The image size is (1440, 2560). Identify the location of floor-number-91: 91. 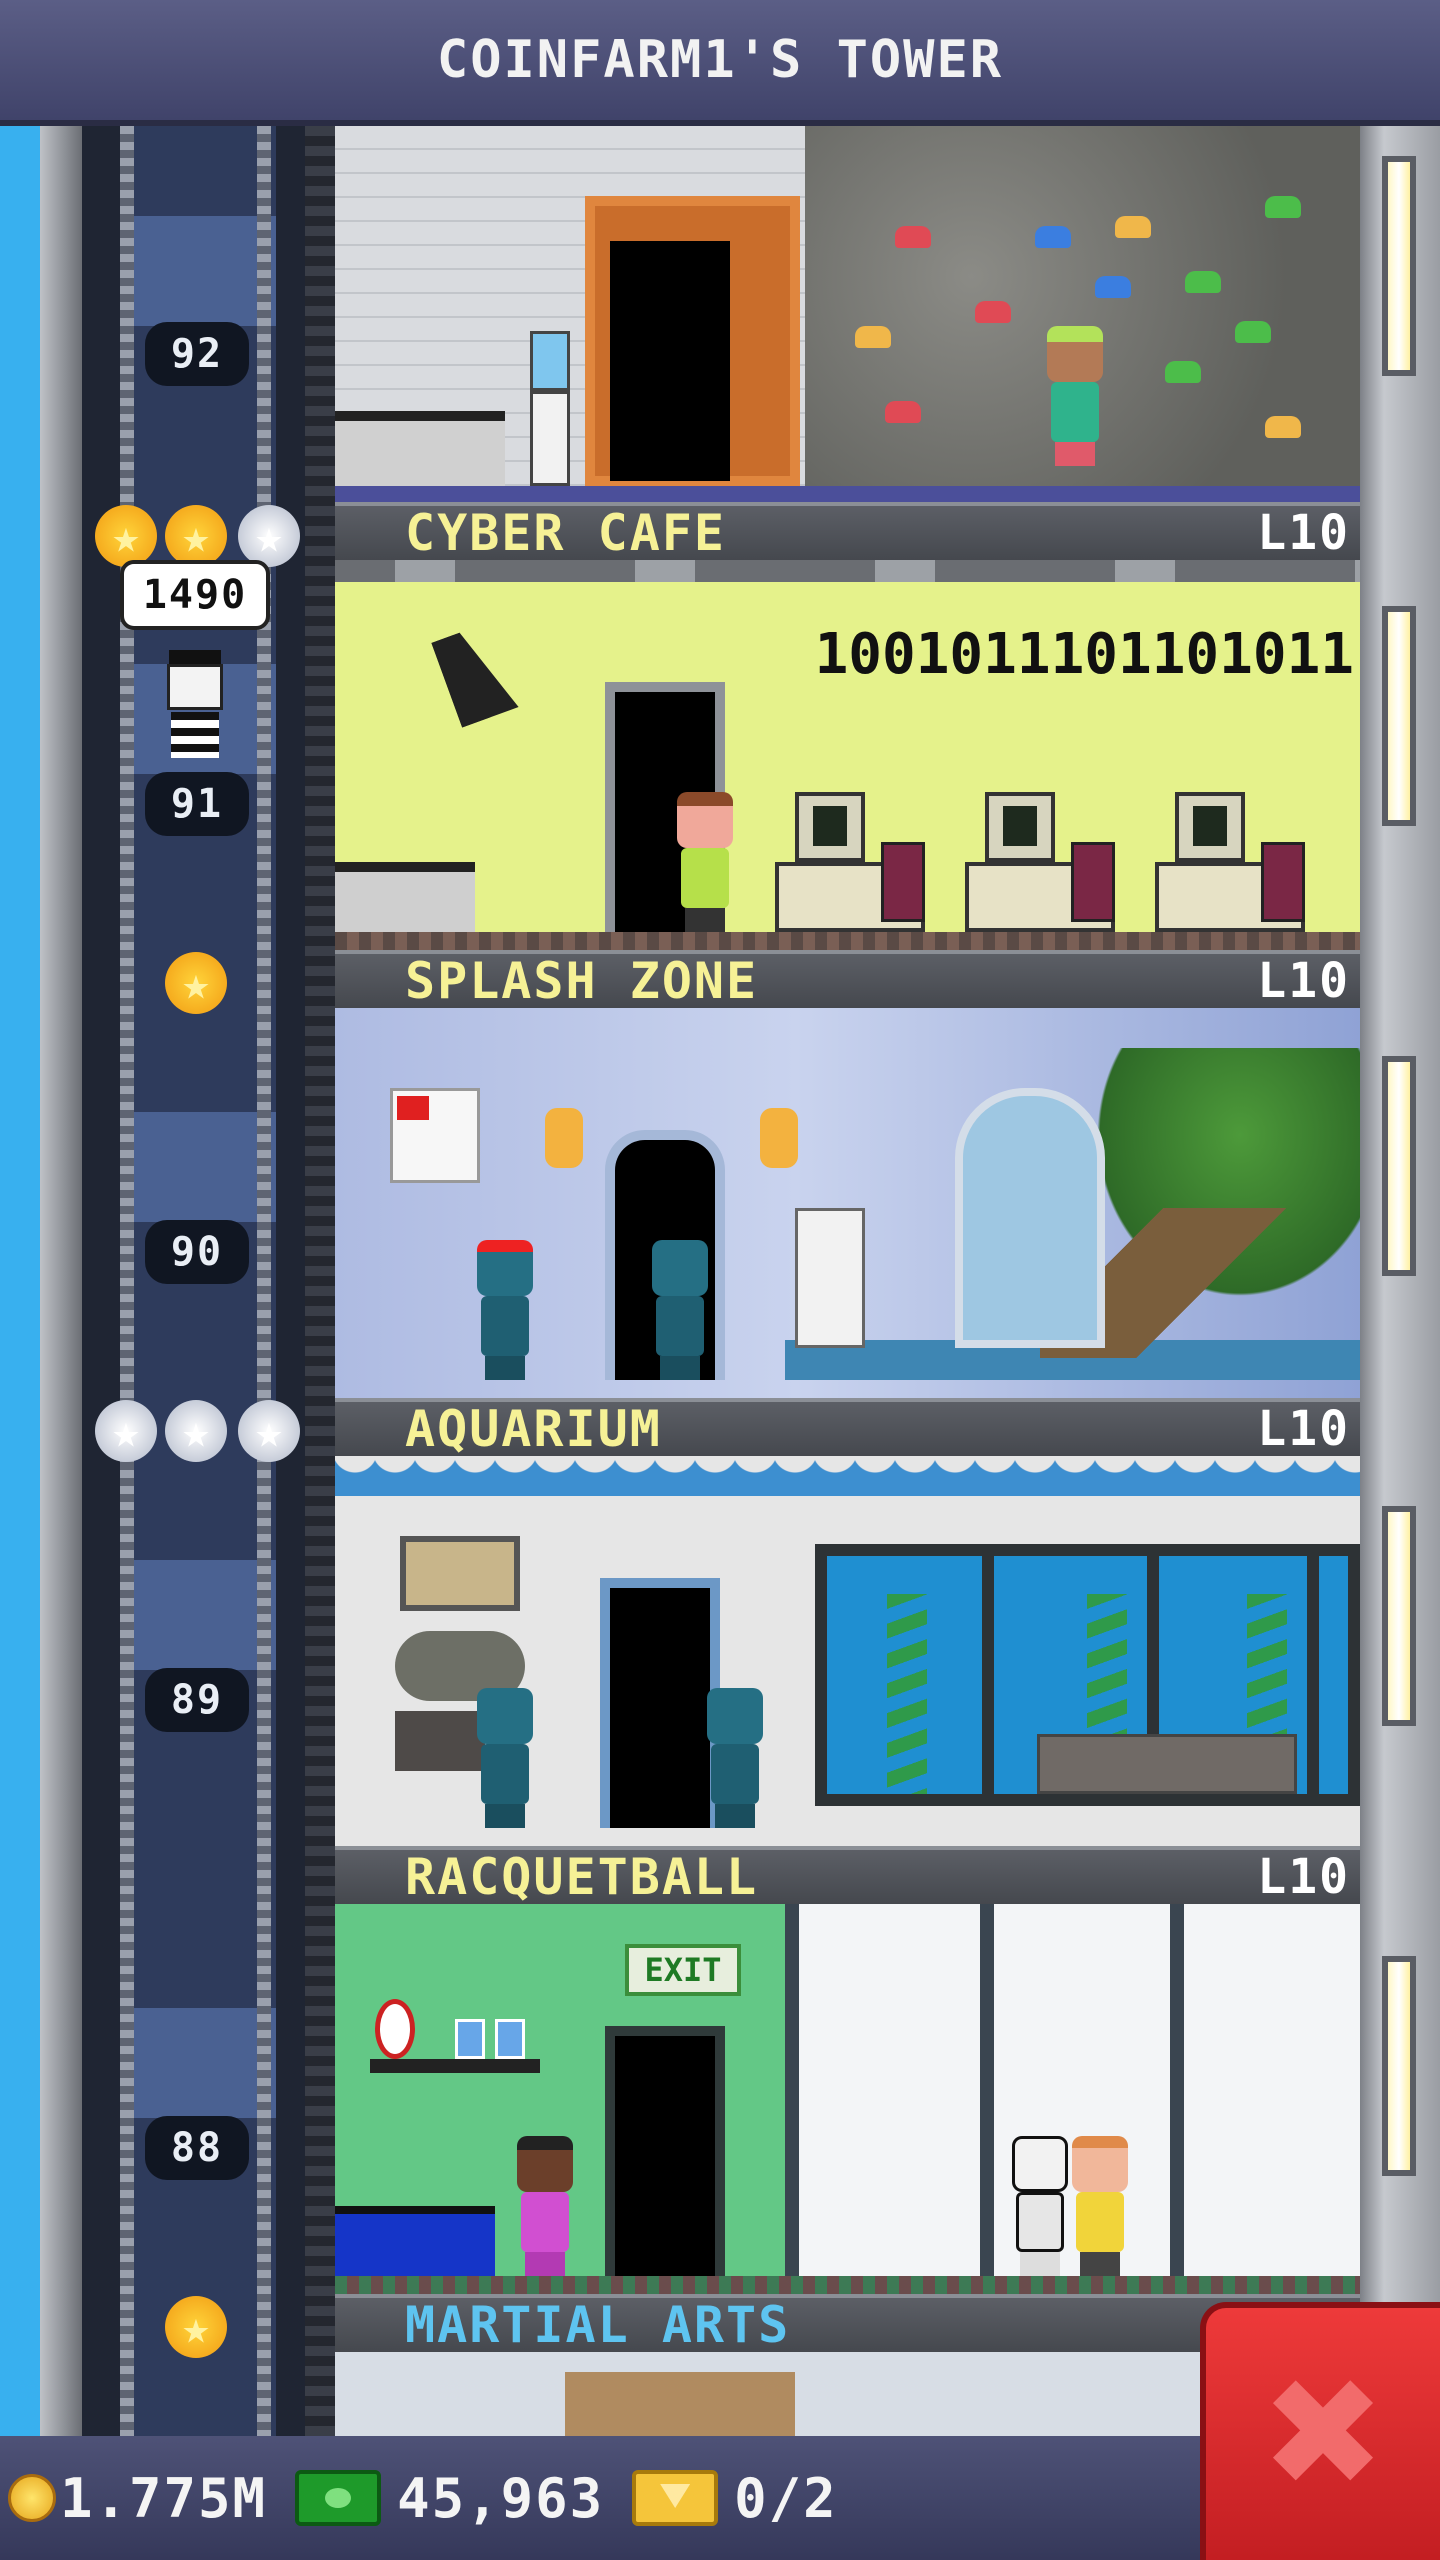
(197, 804).